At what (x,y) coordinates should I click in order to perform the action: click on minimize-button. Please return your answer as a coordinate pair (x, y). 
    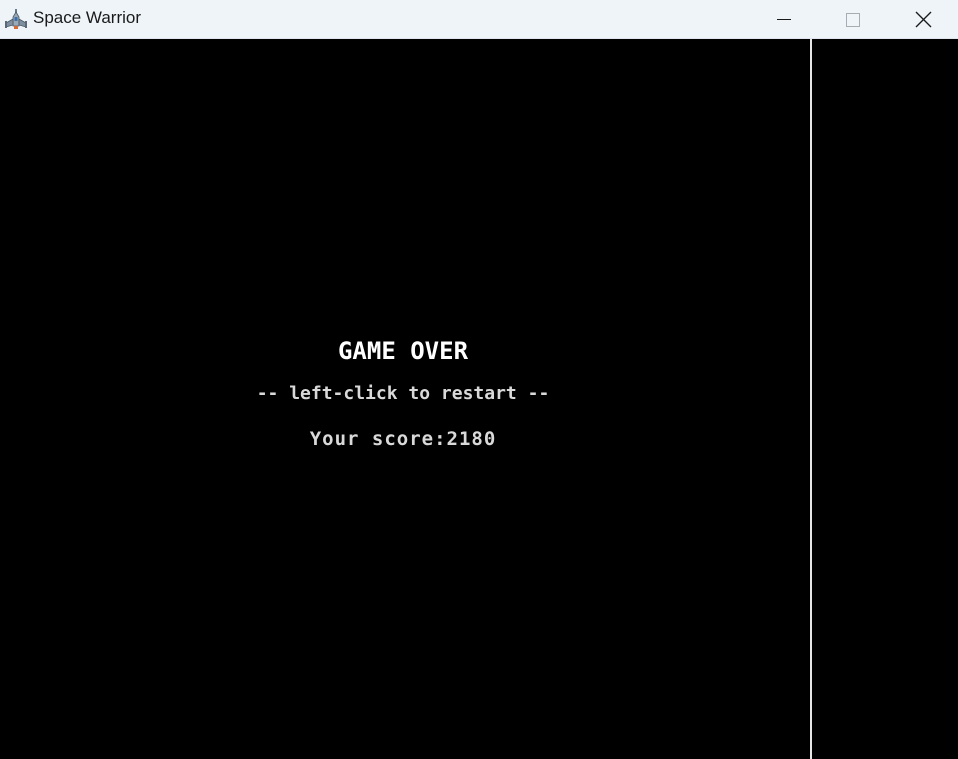
    Looking at the image, I should click on (783, 19).